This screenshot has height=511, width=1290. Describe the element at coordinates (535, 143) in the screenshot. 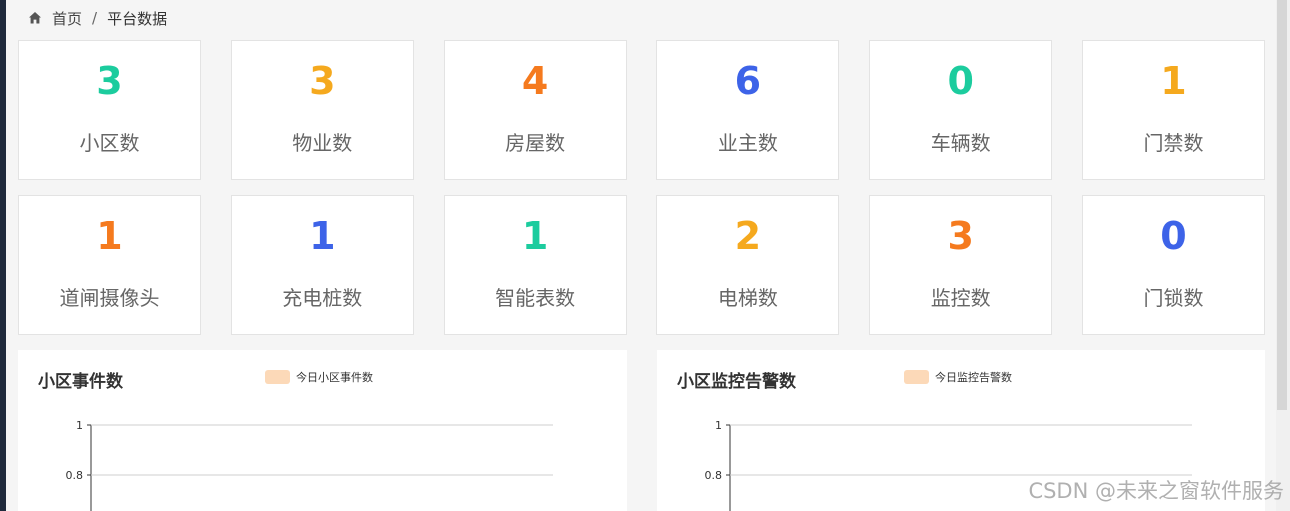

I see `stat-label: 房屋数` at that location.